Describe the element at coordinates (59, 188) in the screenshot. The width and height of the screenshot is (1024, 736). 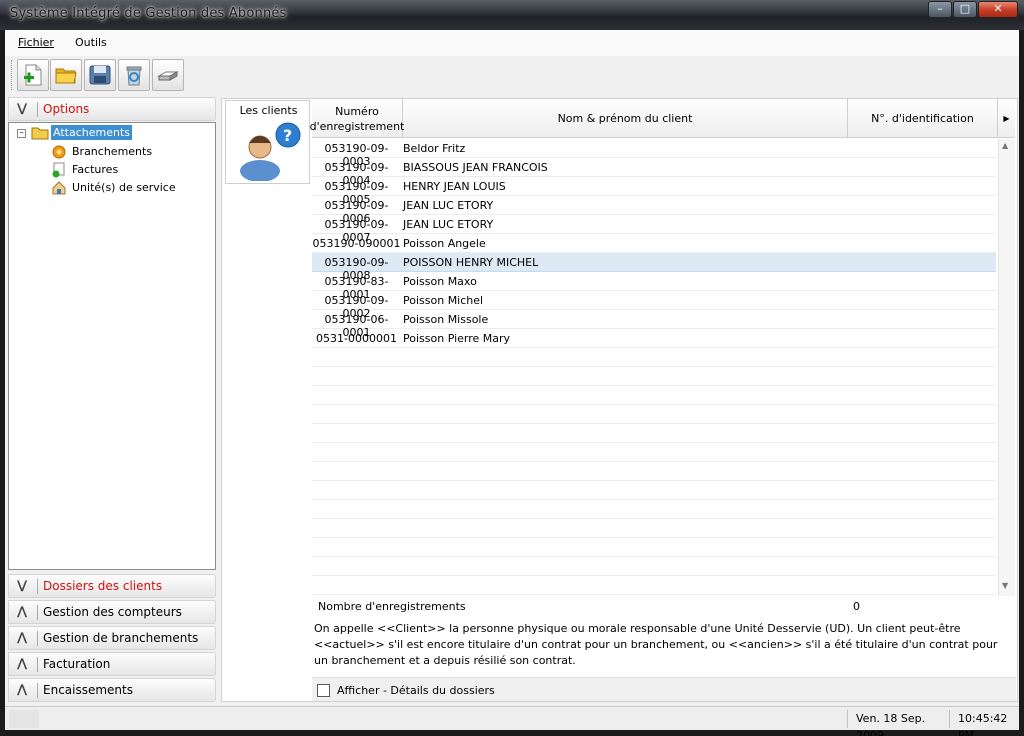
I see `service-unit-icon` at that location.